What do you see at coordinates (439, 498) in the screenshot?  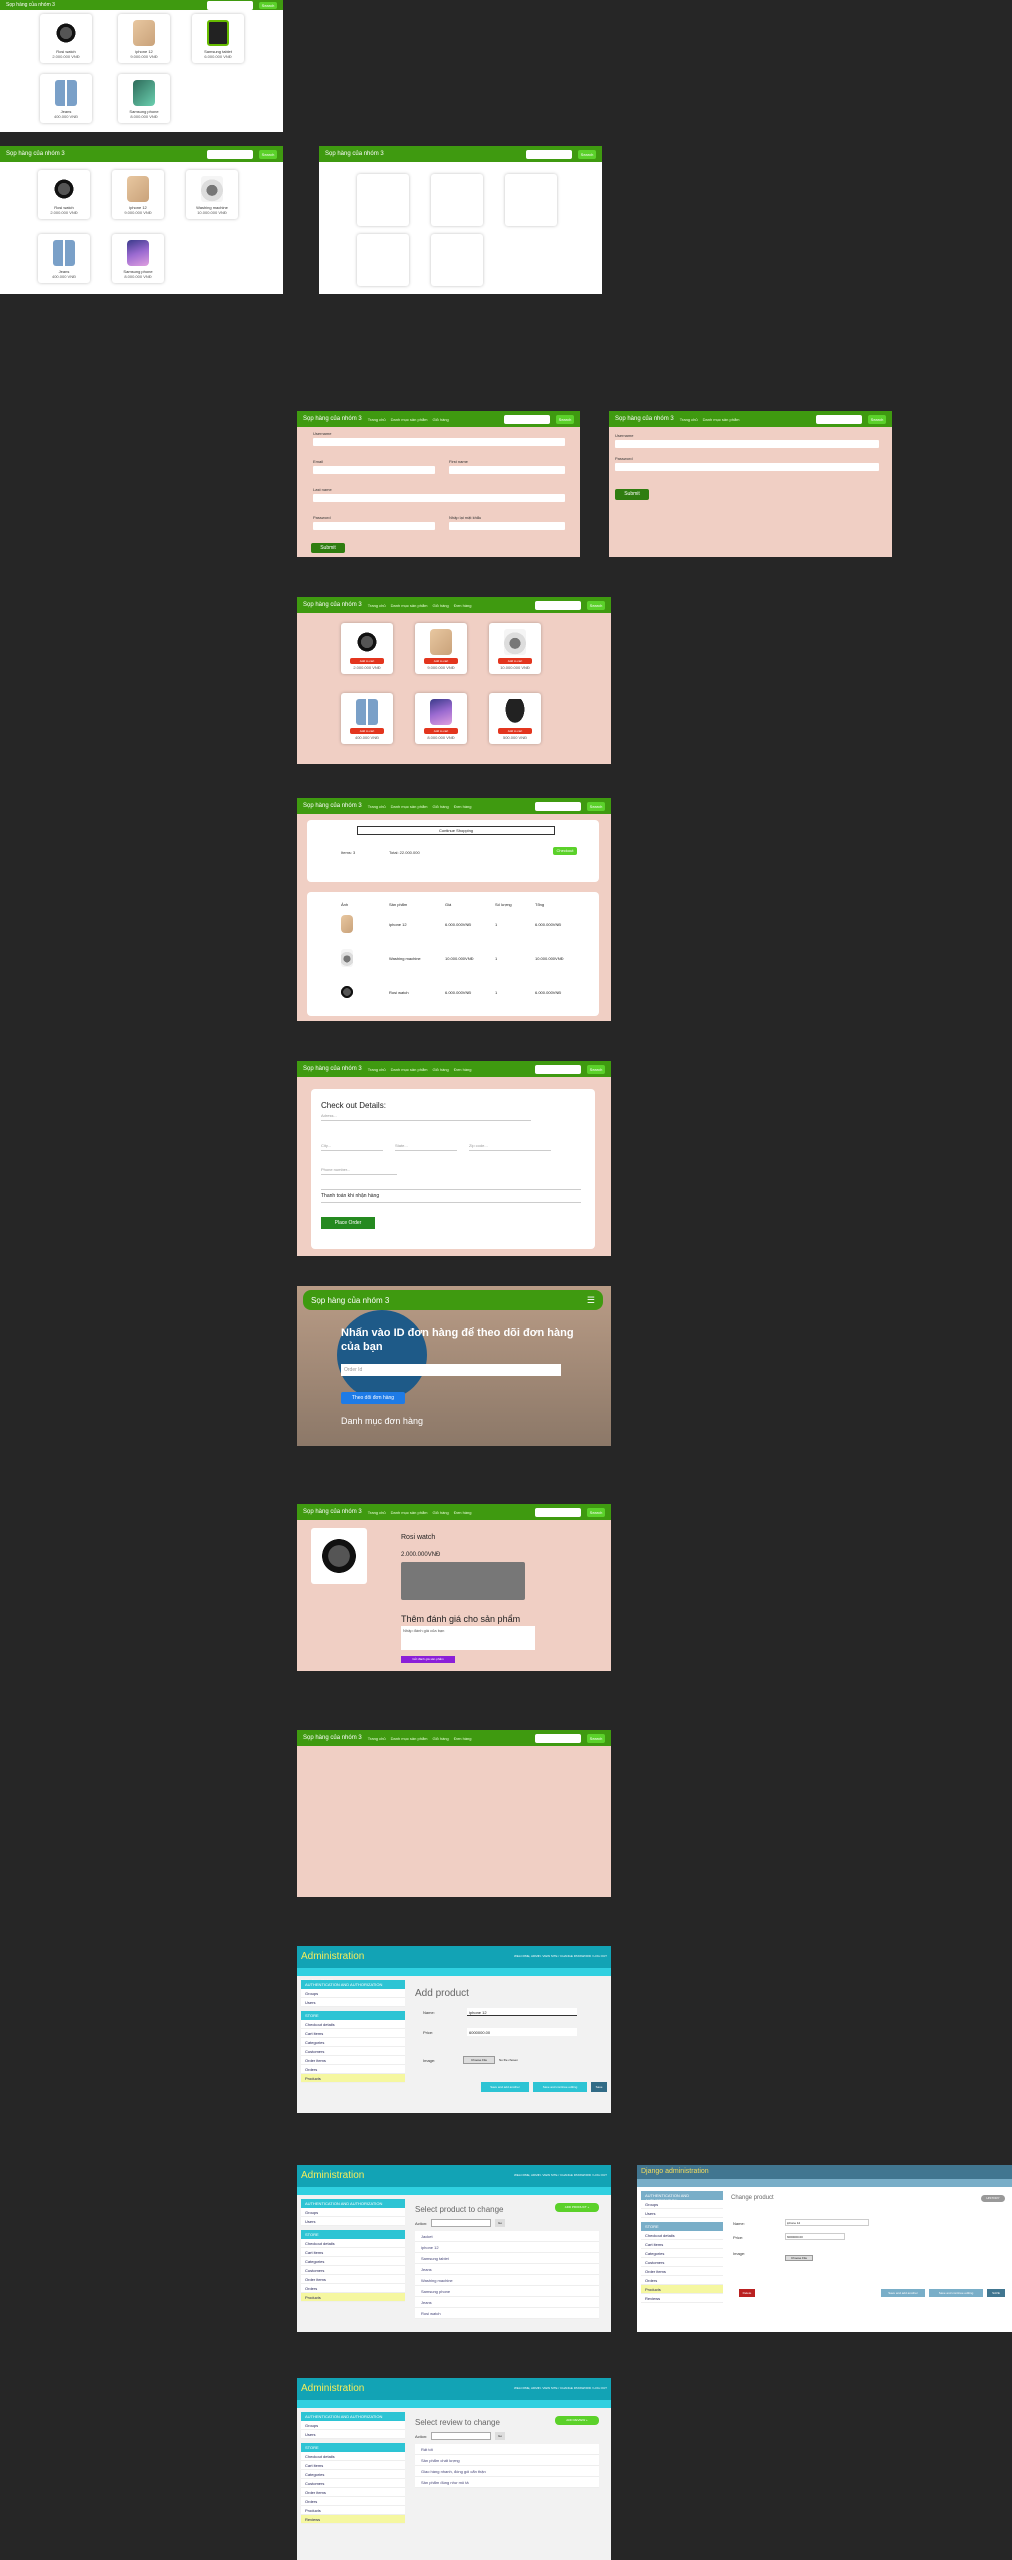 I see `last-name-field` at bounding box center [439, 498].